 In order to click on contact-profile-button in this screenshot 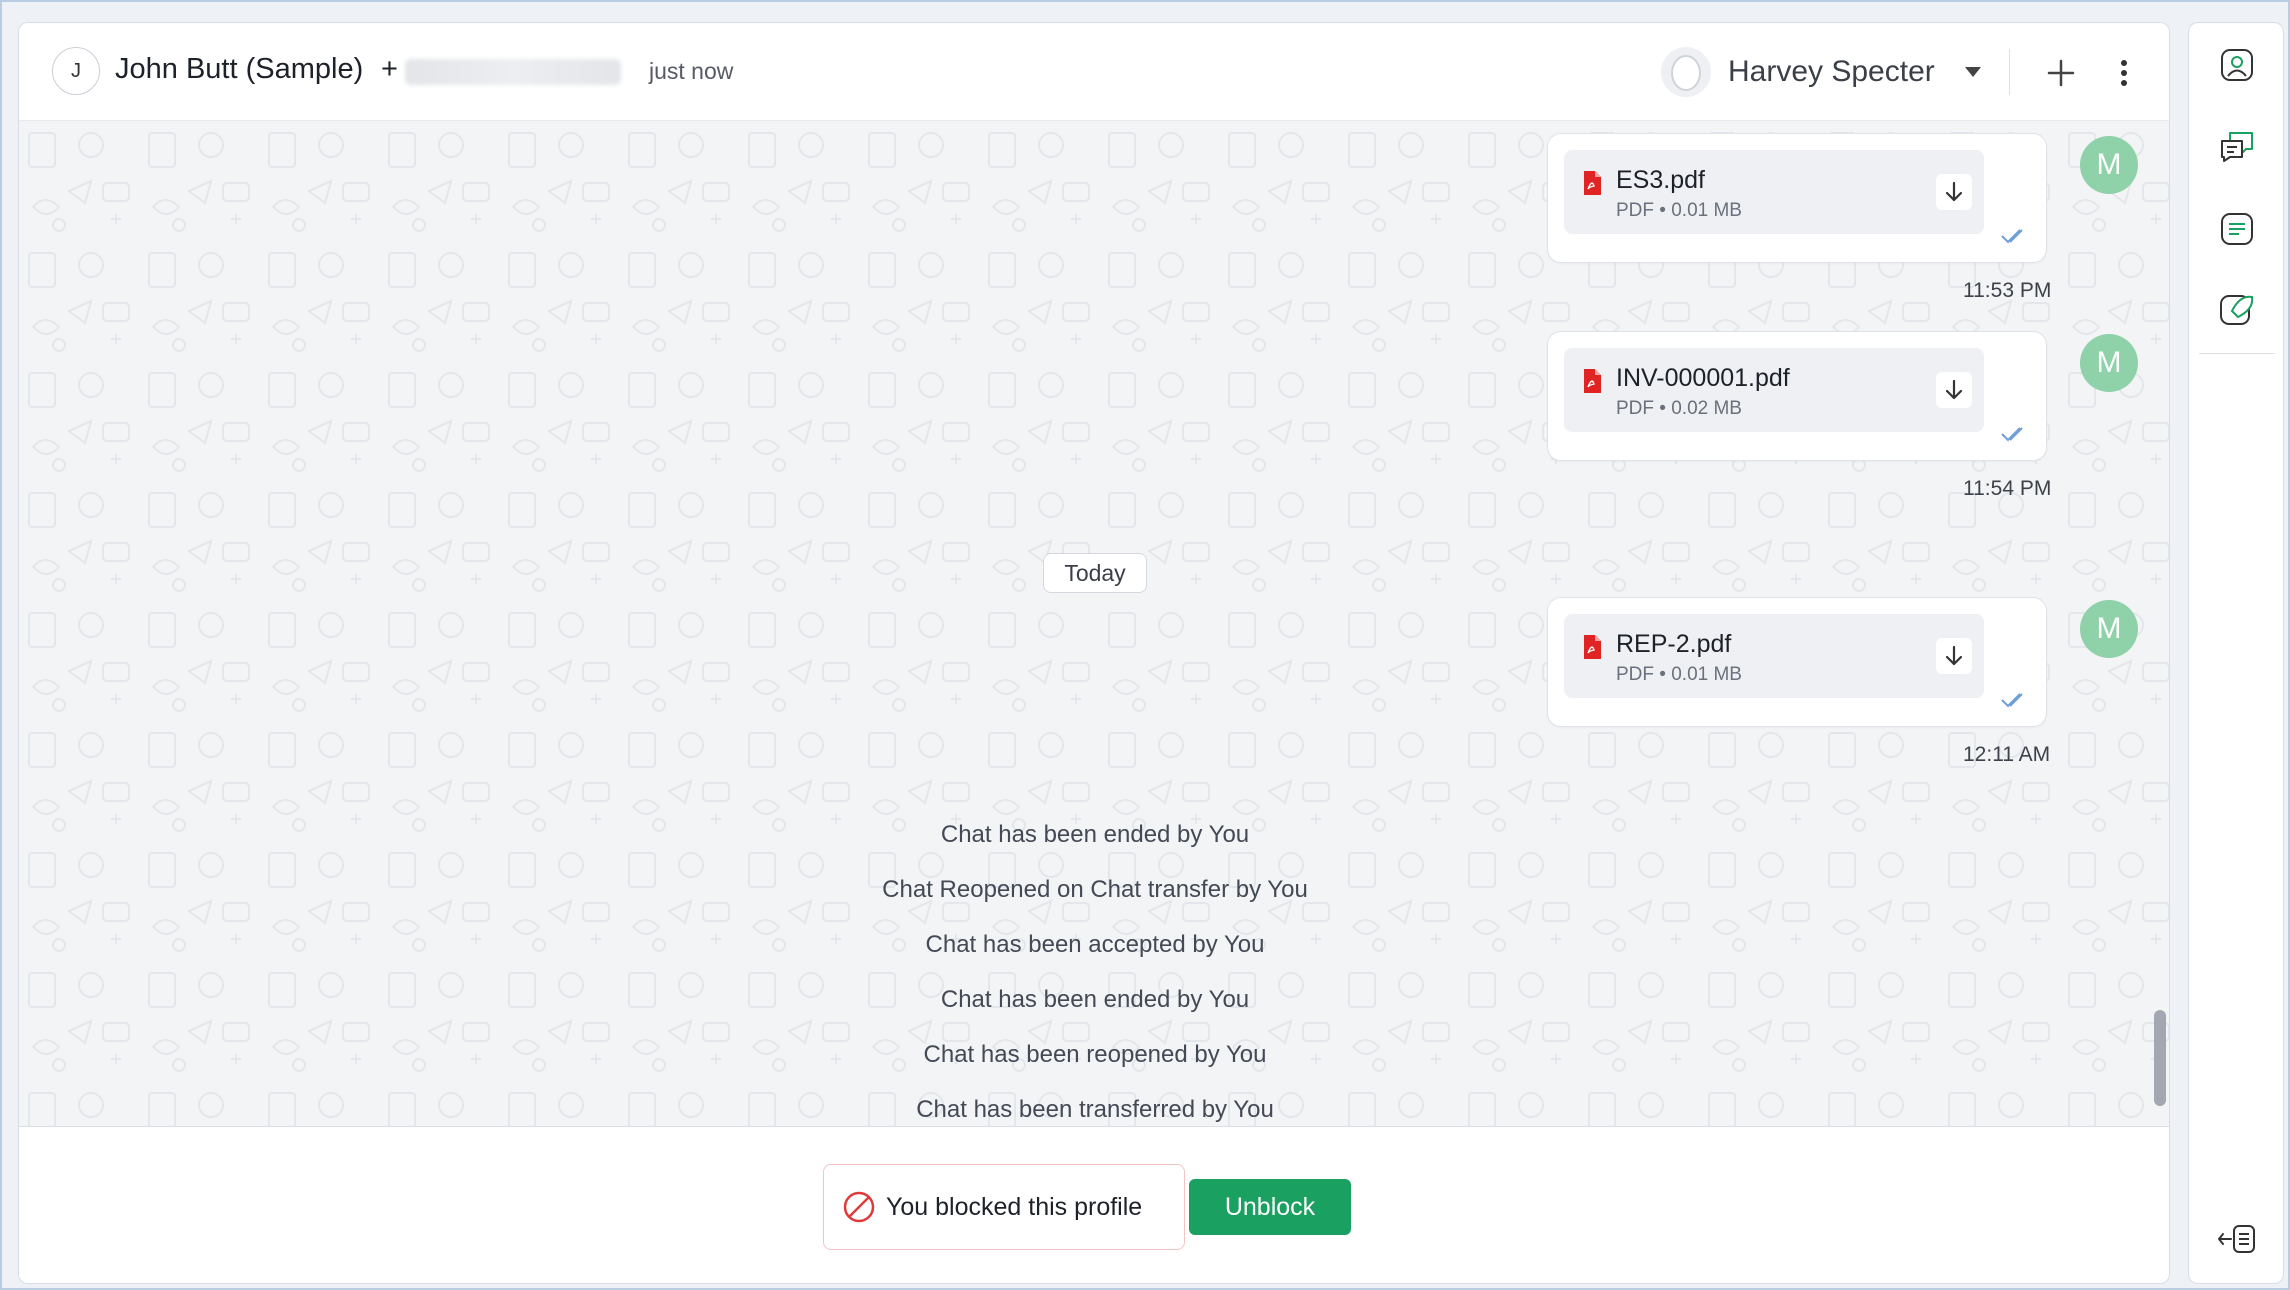, I will do `click(2237, 65)`.